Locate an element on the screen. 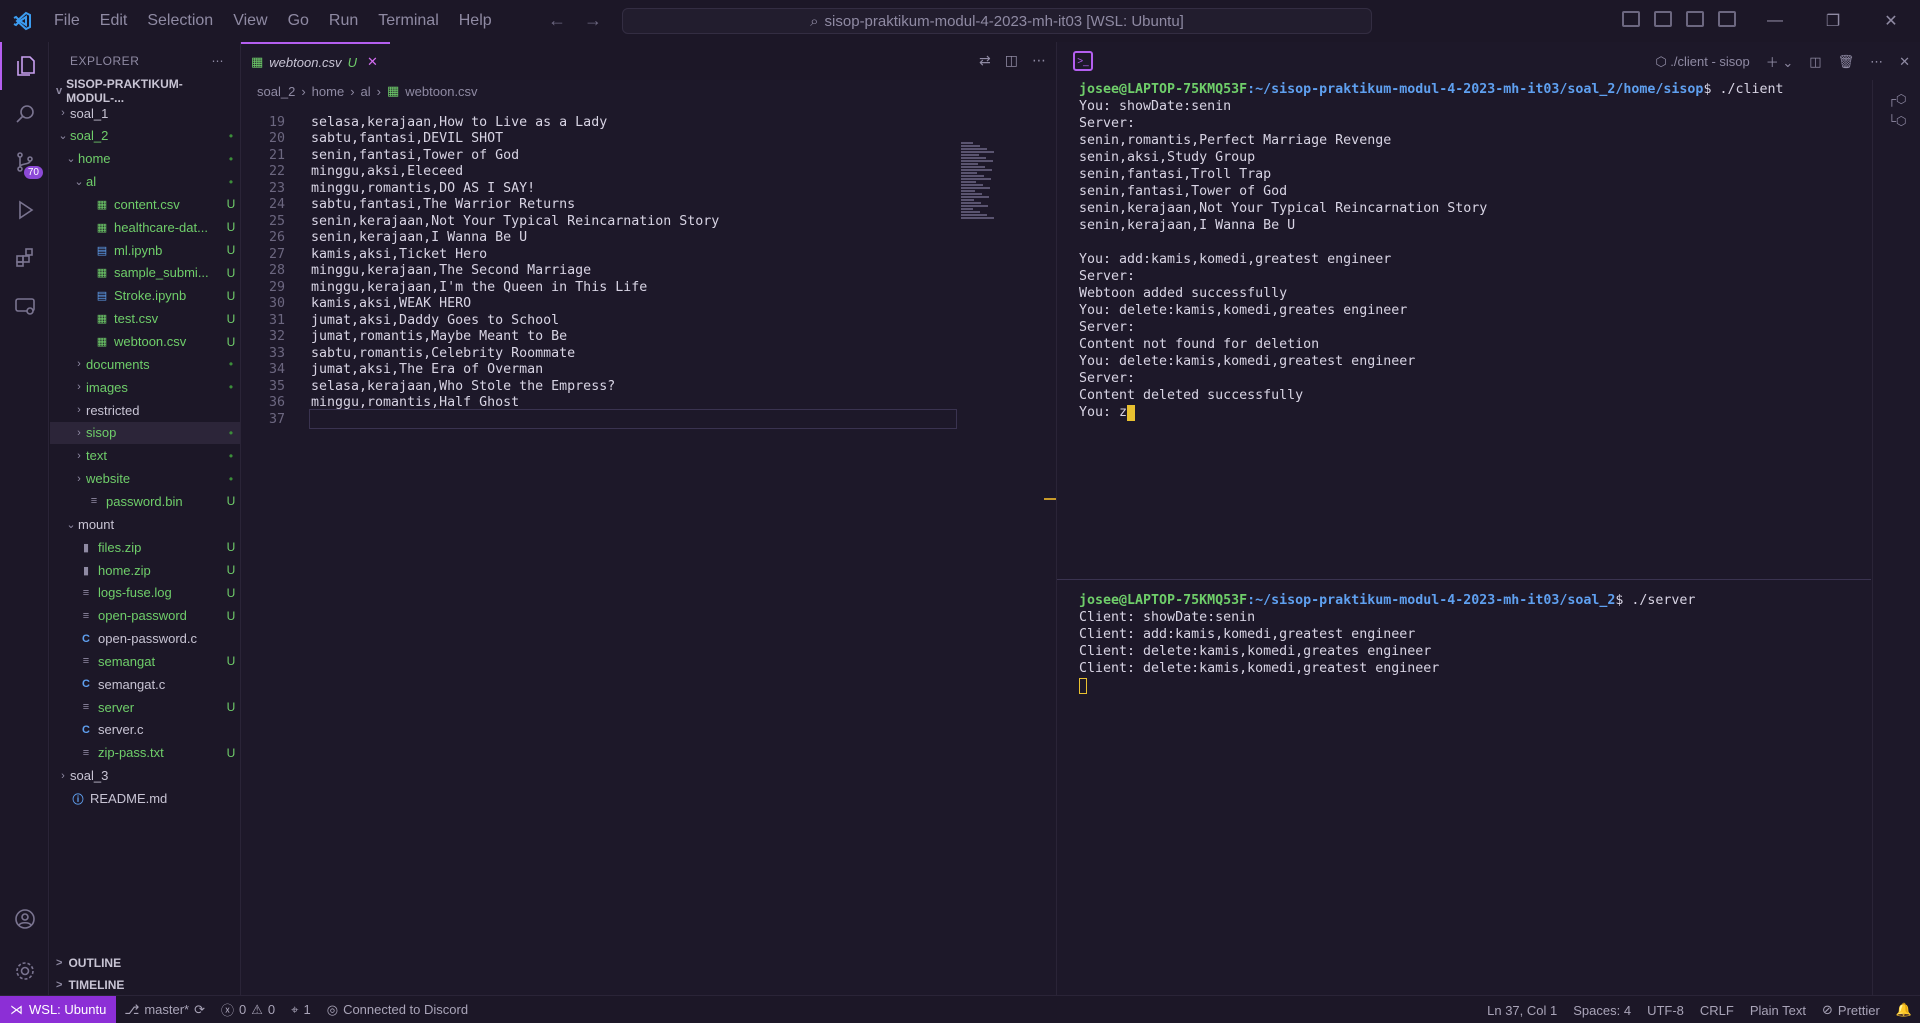  ports-indicator: ⌖ 1 is located at coordinates (301, 1010).